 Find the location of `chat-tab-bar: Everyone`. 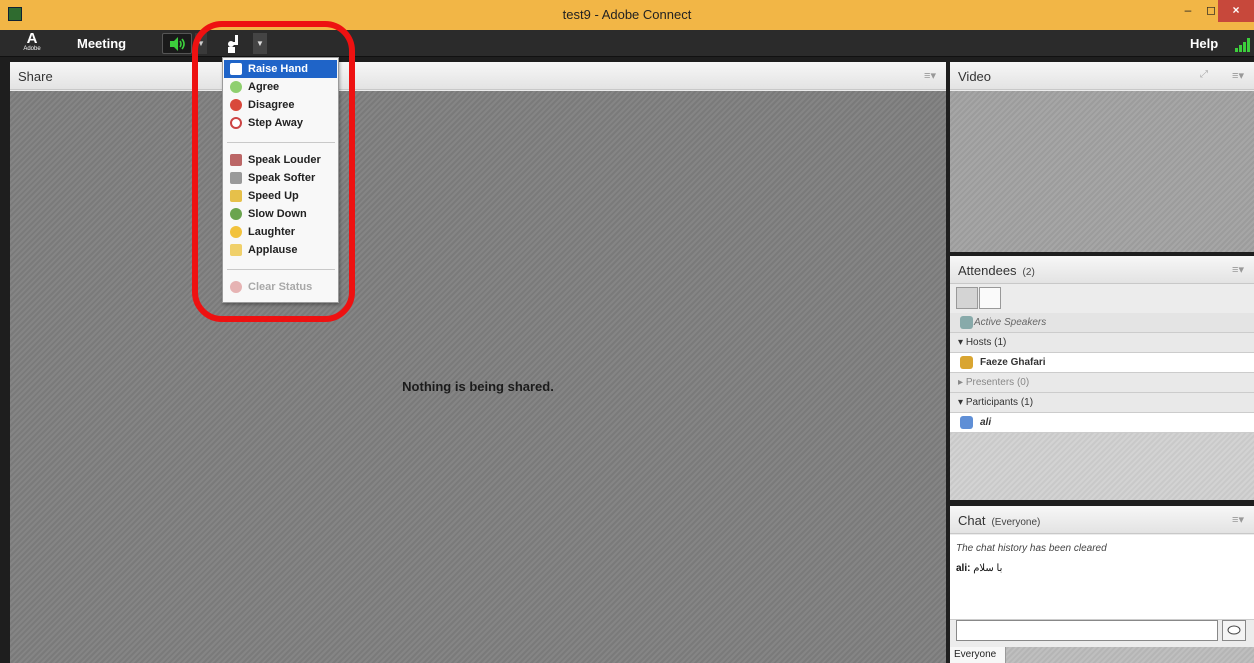

chat-tab-bar: Everyone is located at coordinates (1102, 655).